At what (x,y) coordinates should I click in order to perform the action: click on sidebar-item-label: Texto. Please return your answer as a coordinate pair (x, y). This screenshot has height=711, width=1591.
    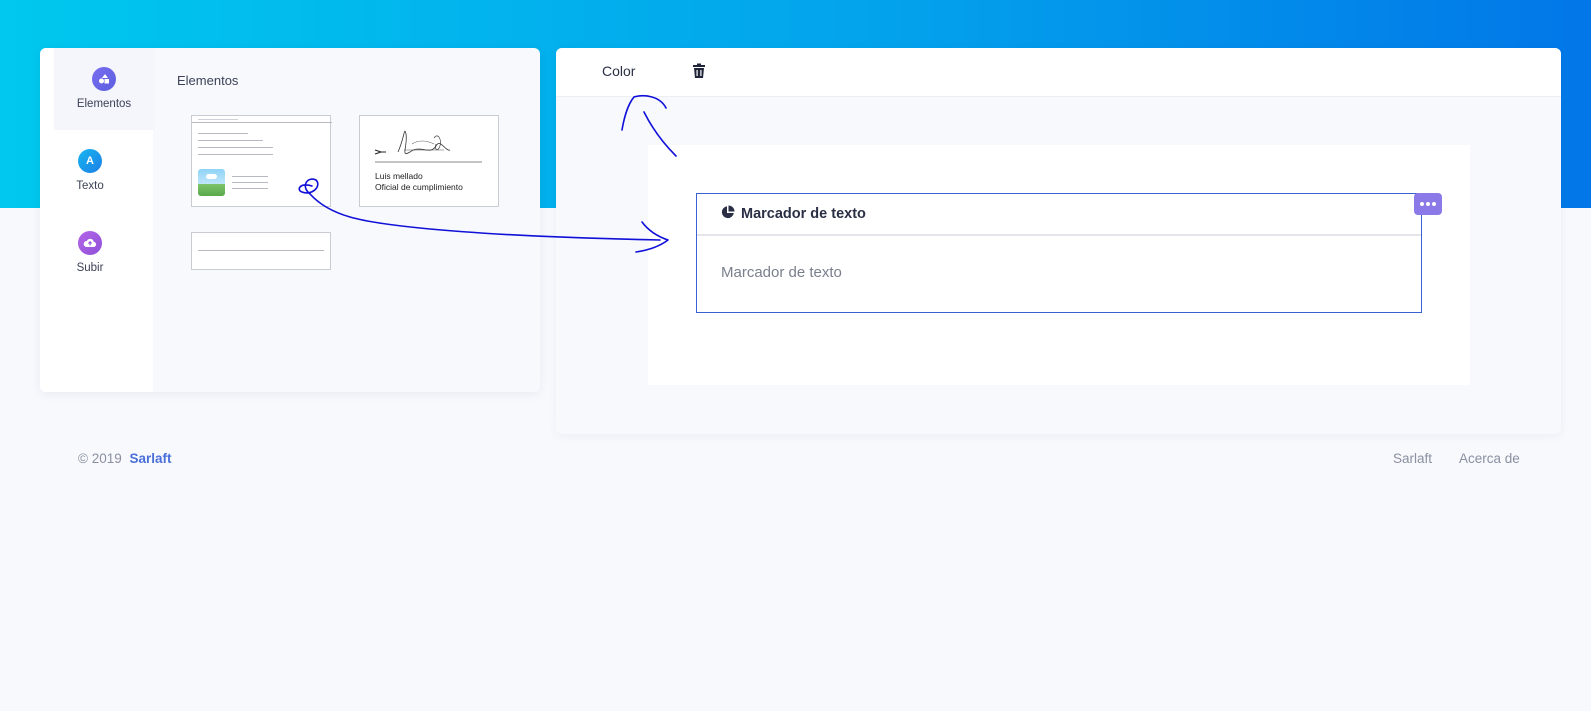
    Looking at the image, I should click on (90, 186).